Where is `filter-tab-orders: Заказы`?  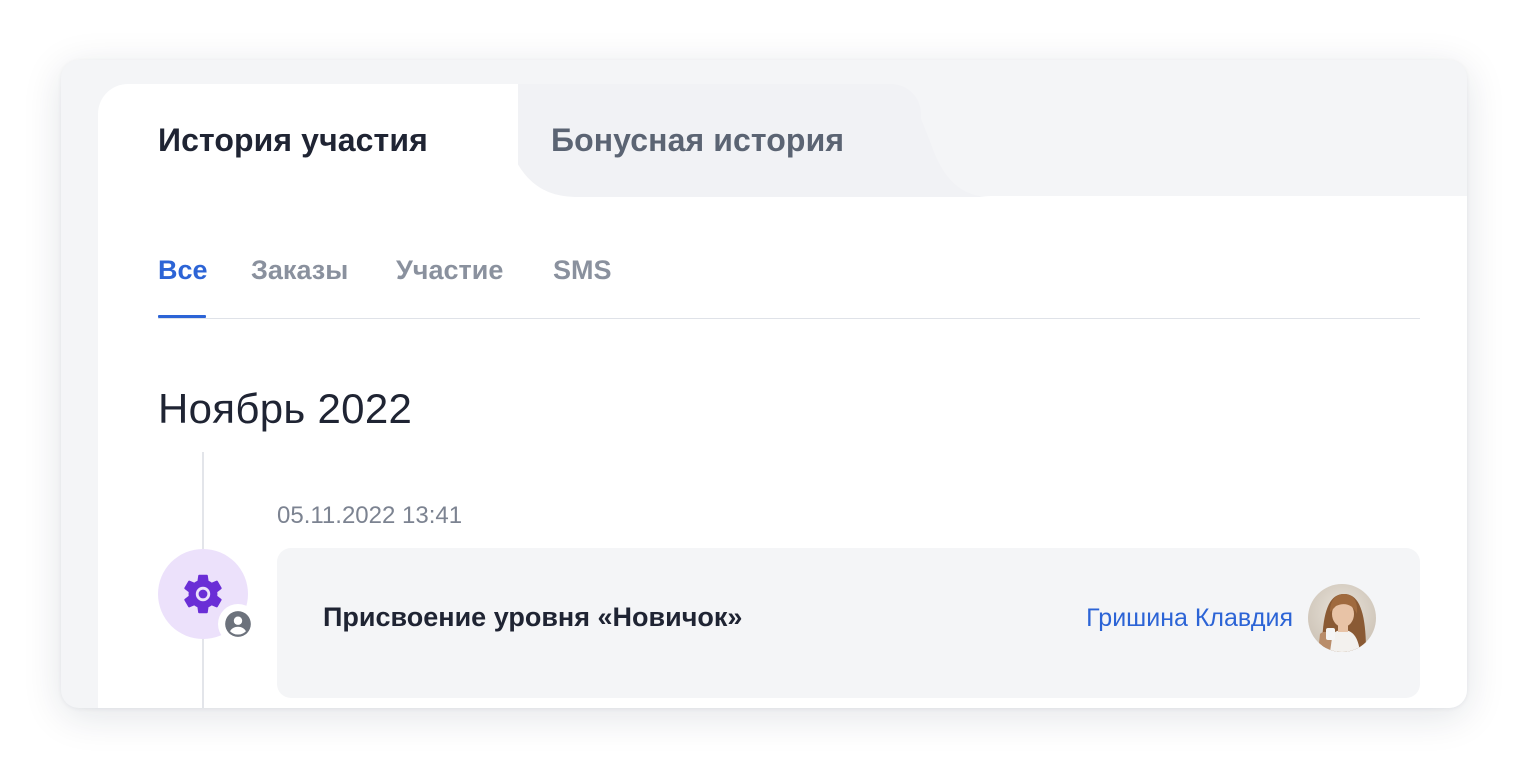
filter-tab-orders: Заказы is located at coordinates (299, 284).